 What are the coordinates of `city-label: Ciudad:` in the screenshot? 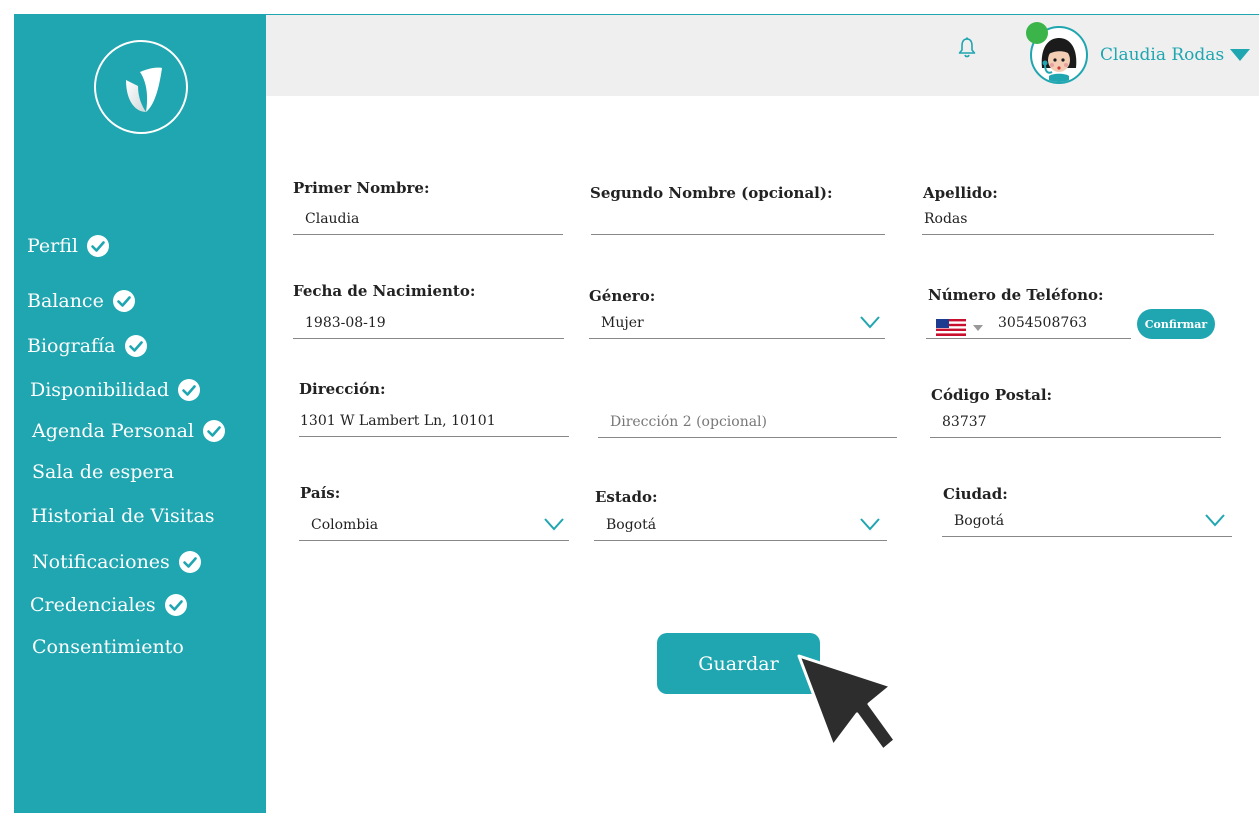 It's located at (975, 494).